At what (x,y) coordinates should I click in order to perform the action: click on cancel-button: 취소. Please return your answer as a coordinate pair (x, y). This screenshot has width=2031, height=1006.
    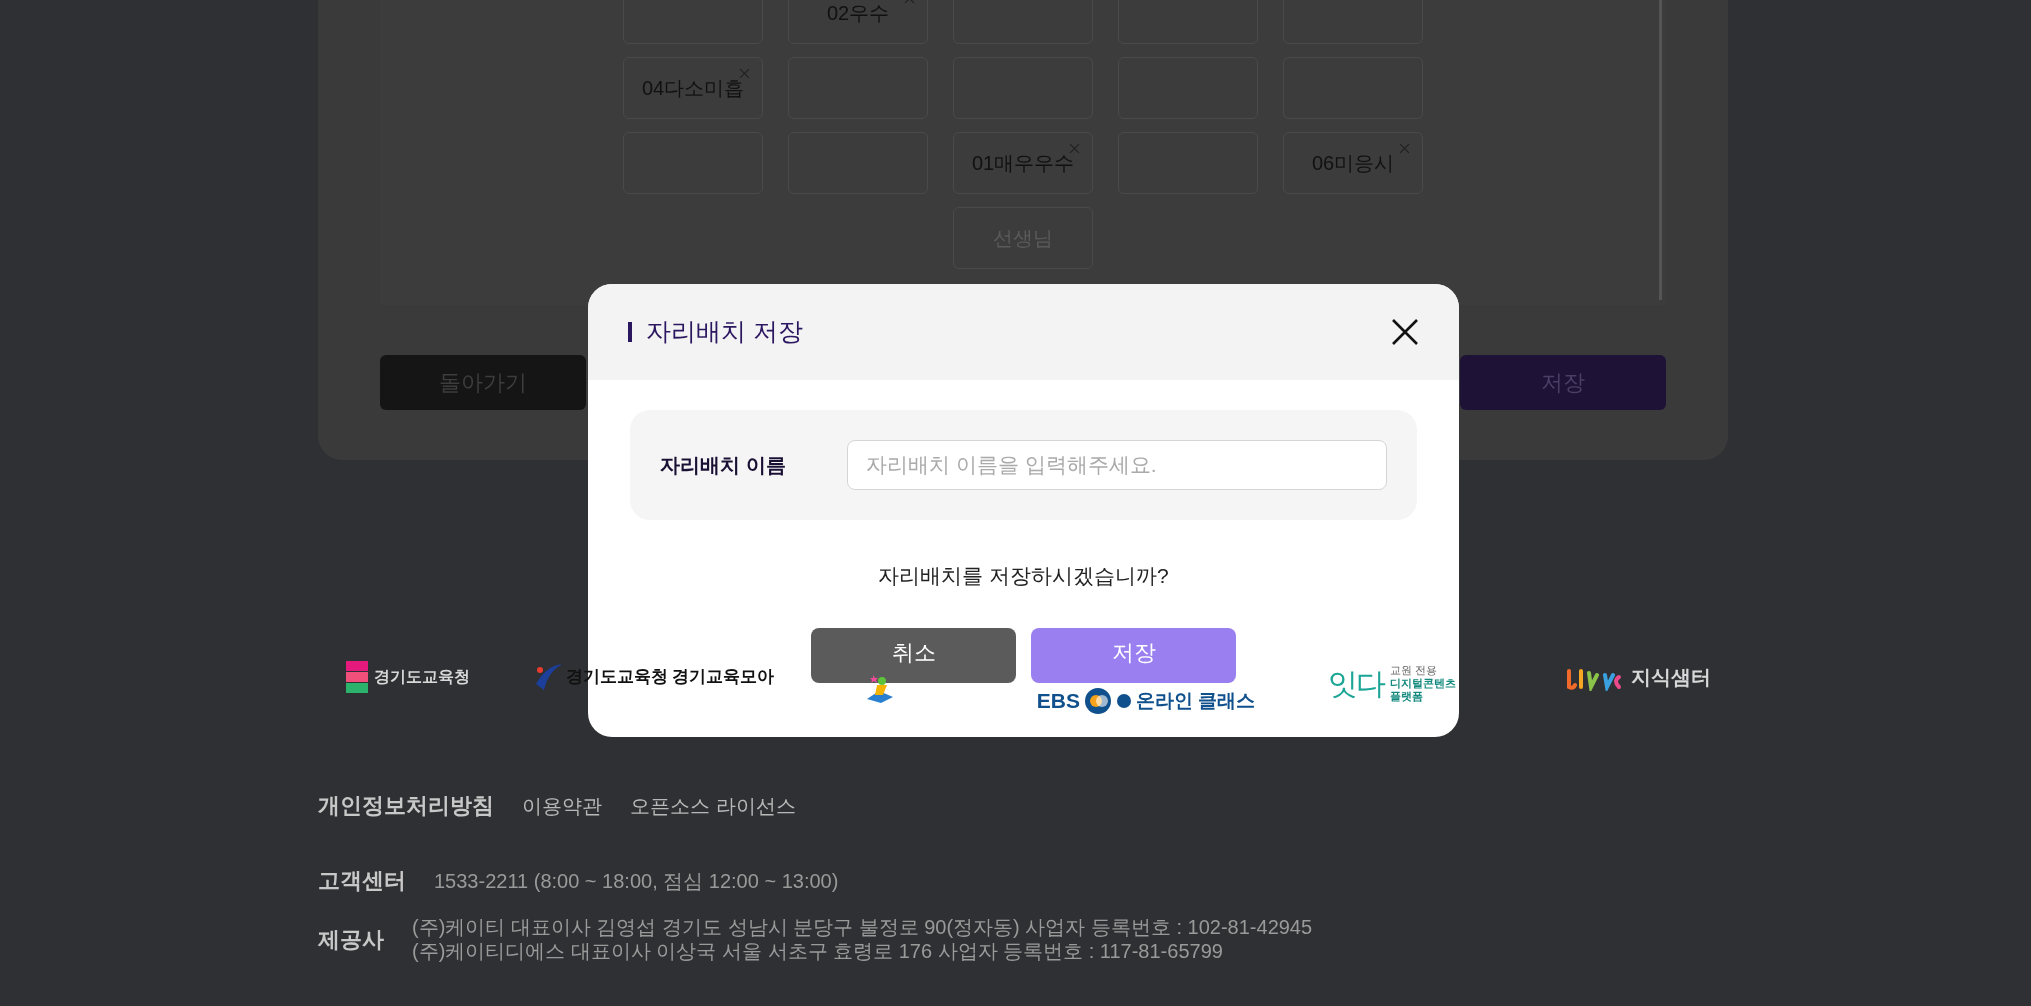
    Looking at the image, I should click on (913, 655).